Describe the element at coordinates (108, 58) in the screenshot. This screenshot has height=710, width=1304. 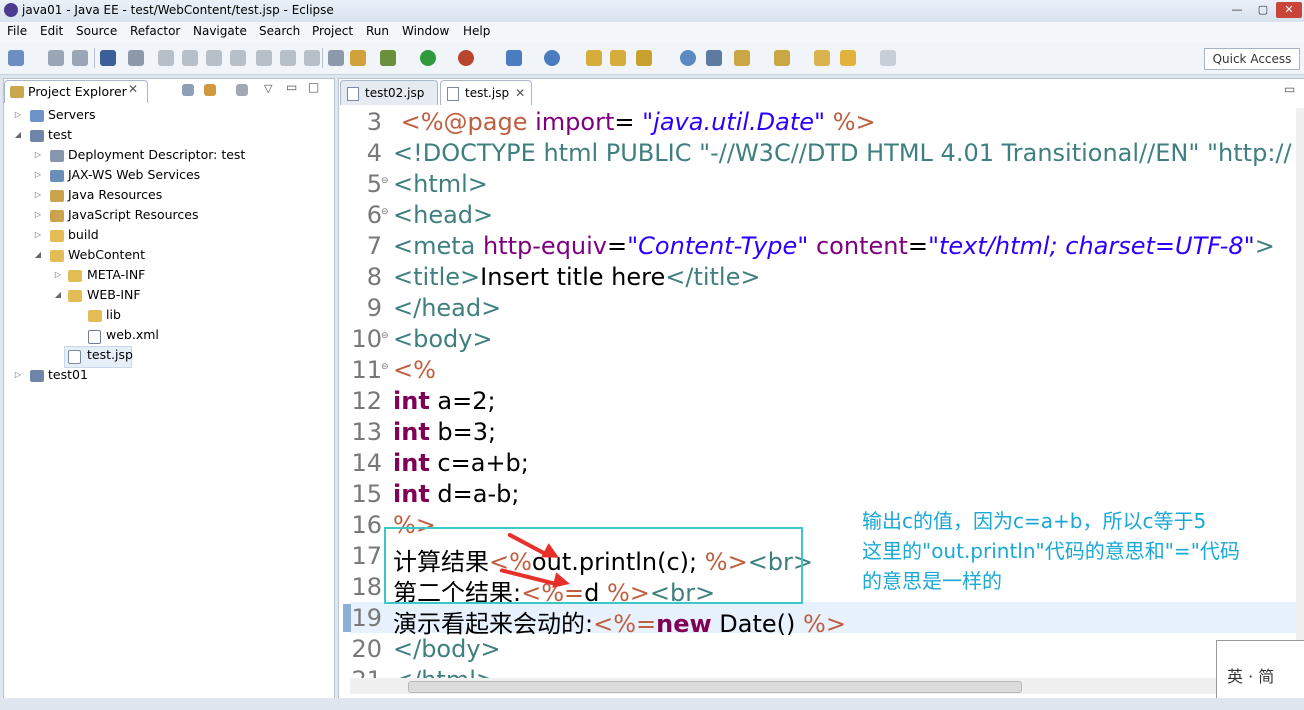
I see `open-console-icon` at that location.